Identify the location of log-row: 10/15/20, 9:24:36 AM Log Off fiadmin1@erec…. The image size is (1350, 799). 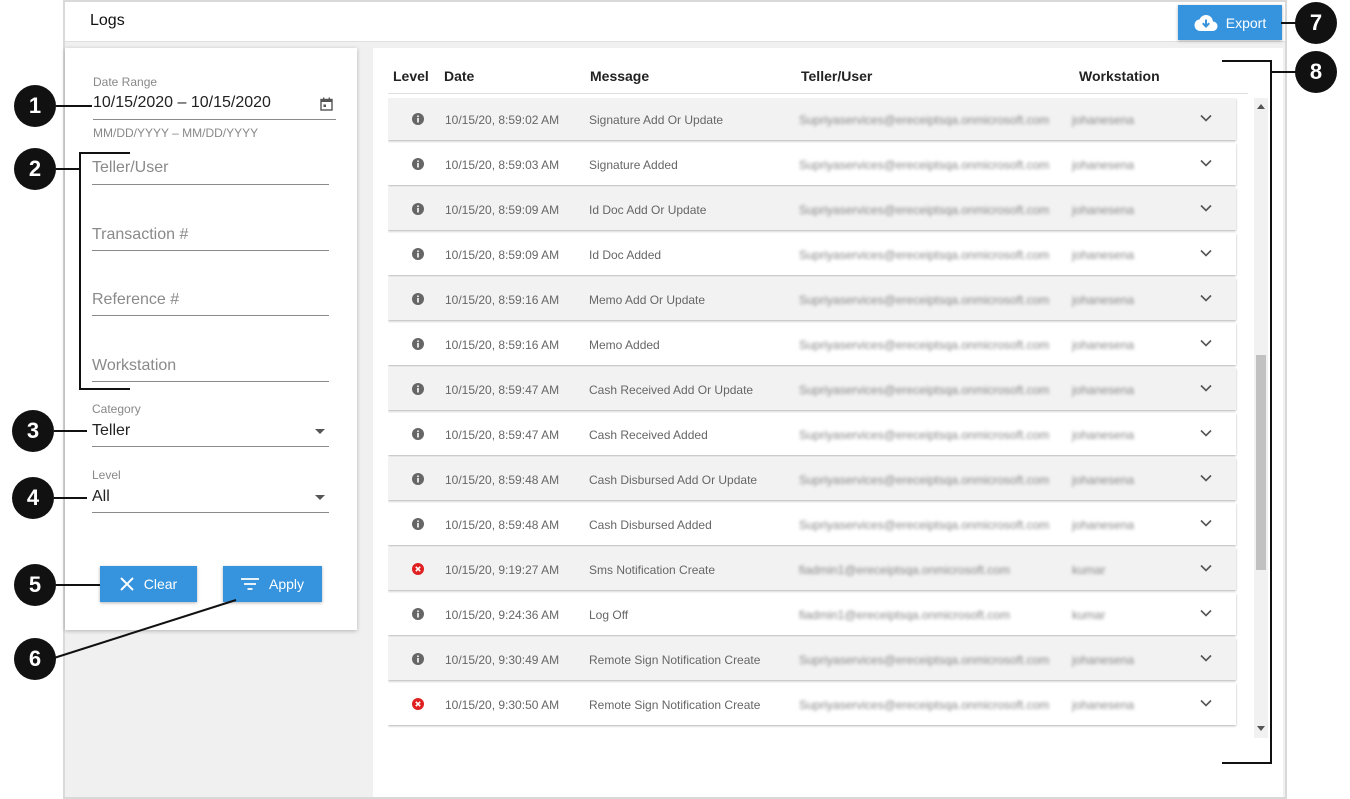
(812, 614).